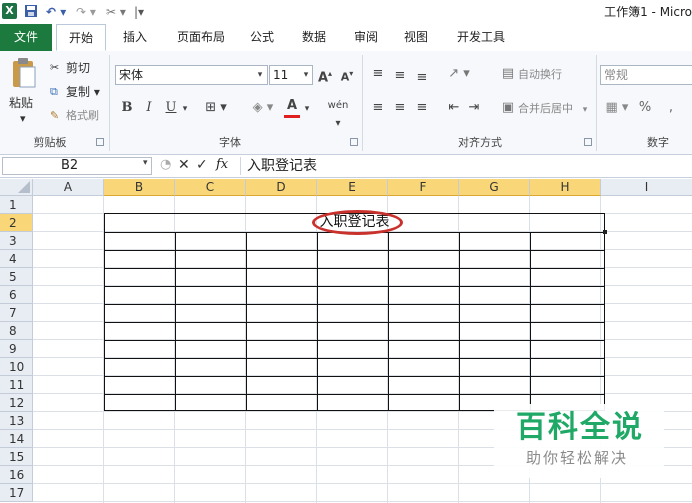 The width and height of the screenshot is (692, 503). I want to click on align-right-icon: ≡, so click(422, 108).